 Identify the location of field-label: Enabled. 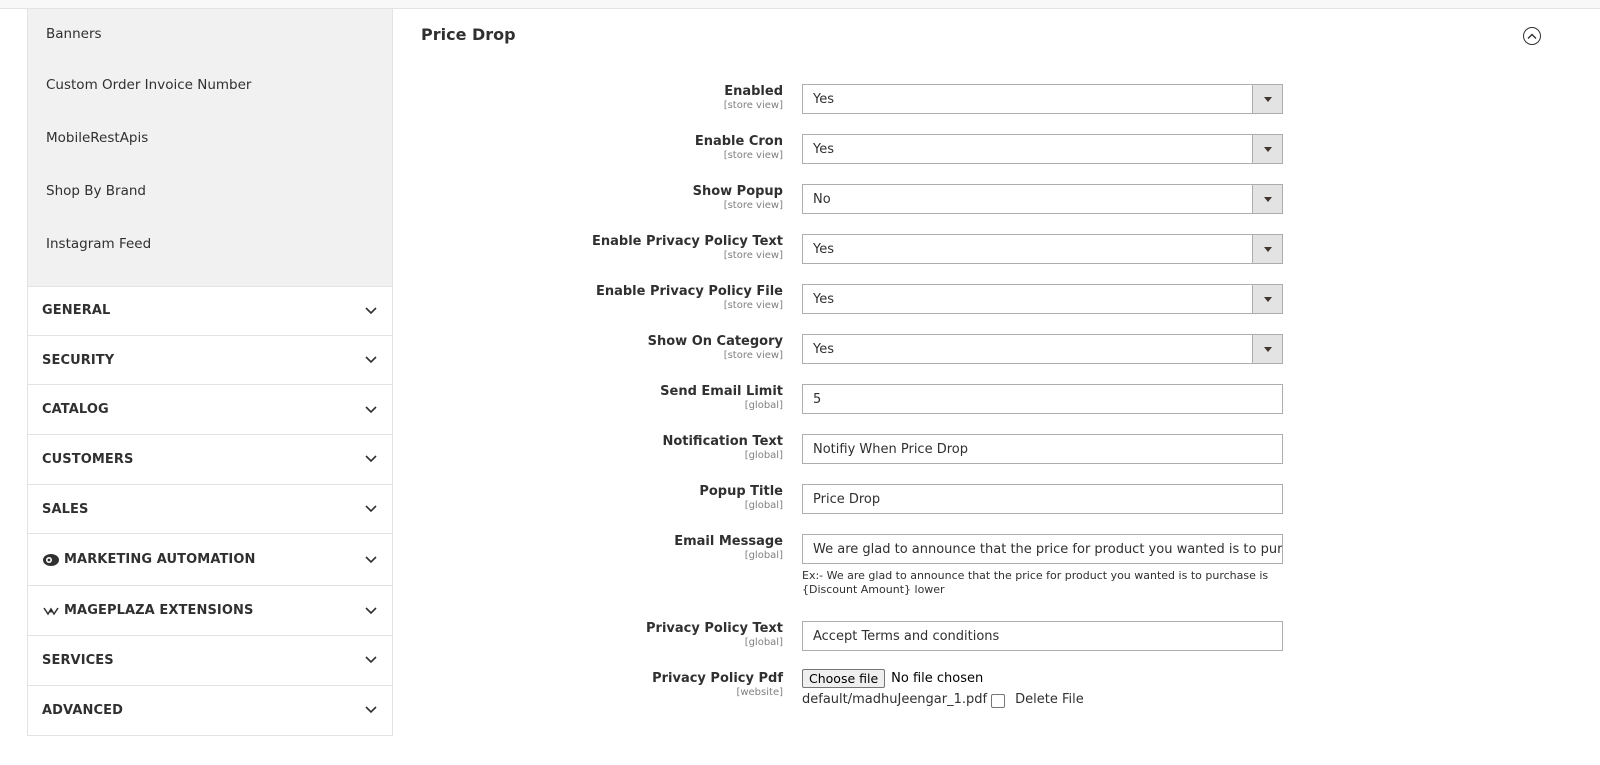
(753, 91).